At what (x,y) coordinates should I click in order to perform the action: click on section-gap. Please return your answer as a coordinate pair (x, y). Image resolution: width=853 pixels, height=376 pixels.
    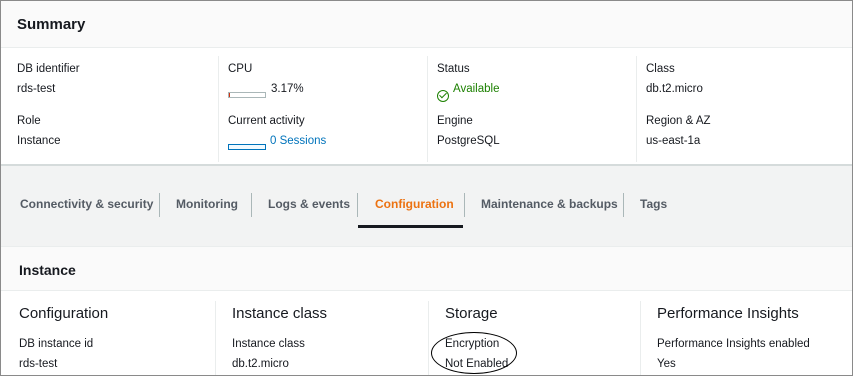
    Looking at the image, I should click on (426, 237).